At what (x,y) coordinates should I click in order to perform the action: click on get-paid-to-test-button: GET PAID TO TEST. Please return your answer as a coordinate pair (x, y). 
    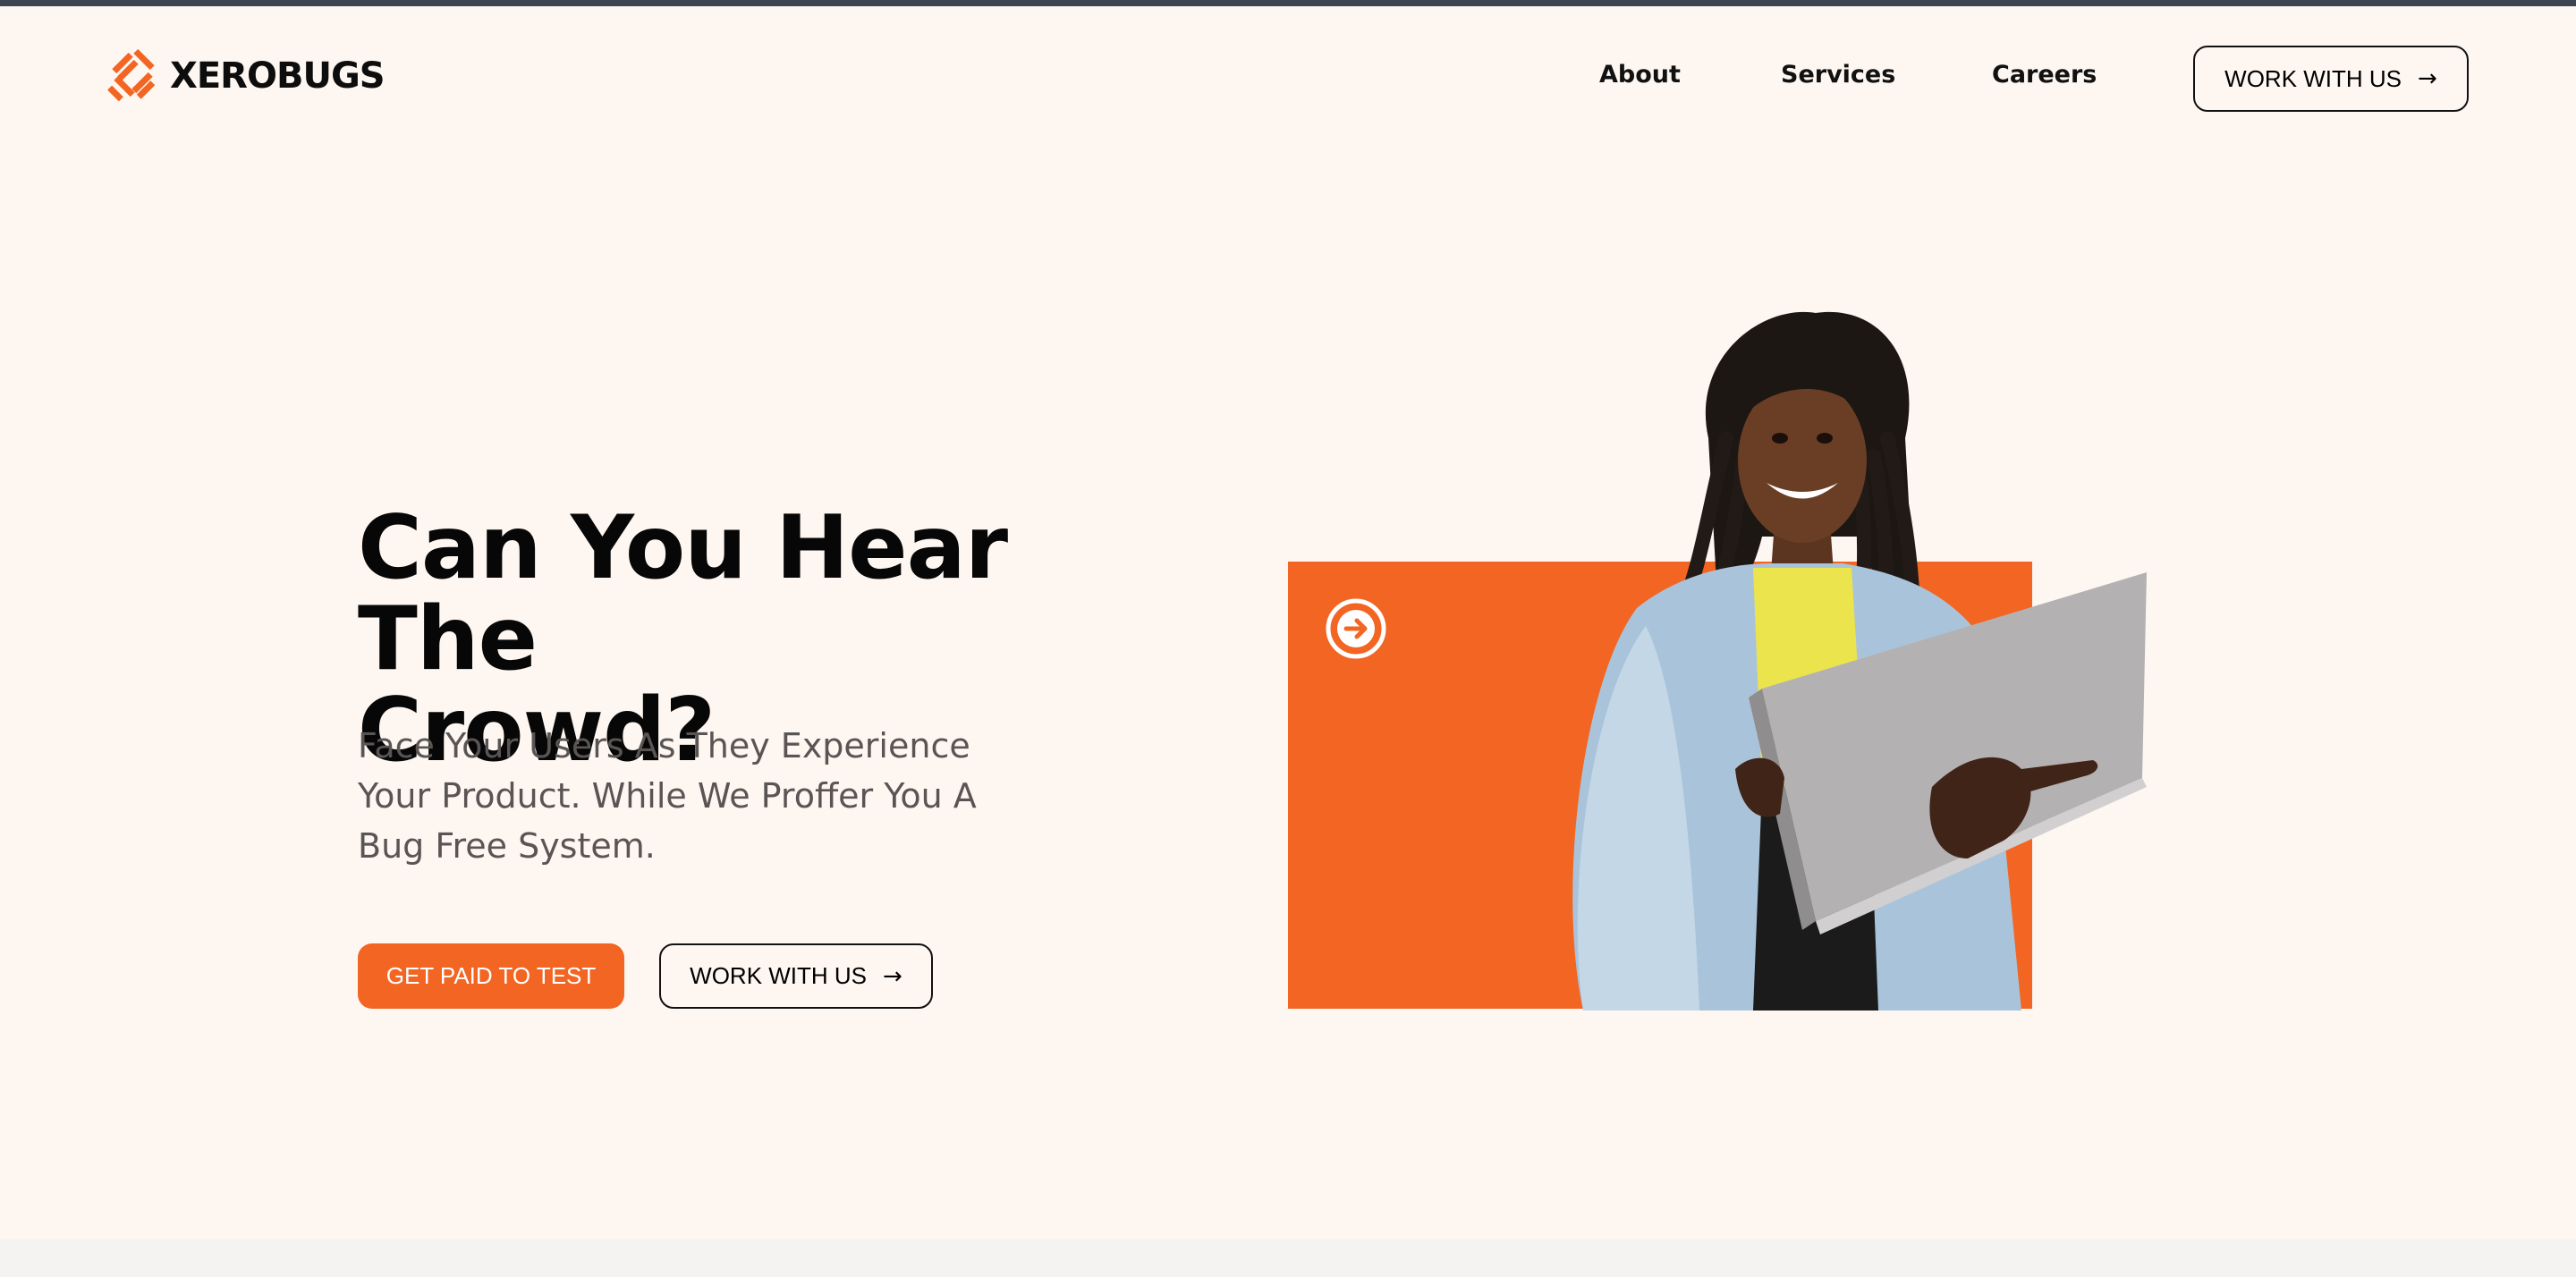
    Looking at the image, I should click on (491, 976).